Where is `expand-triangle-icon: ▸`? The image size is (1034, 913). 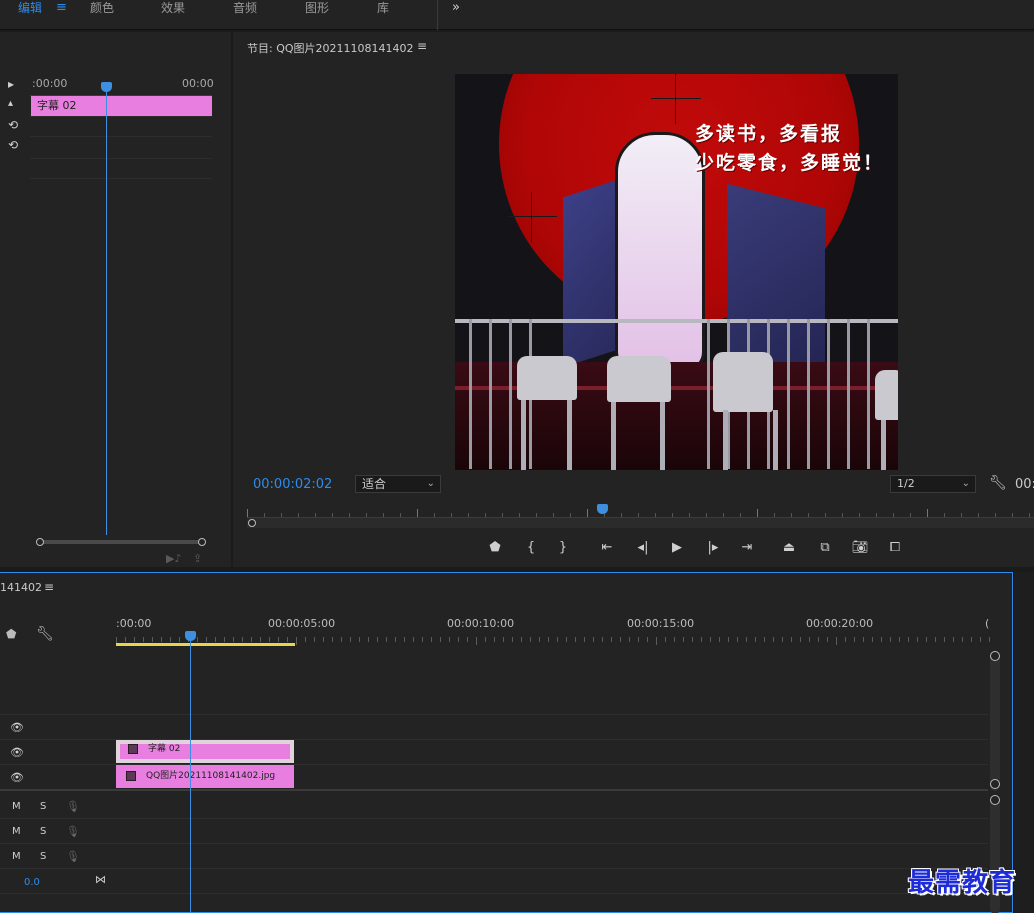
expand-triangle-icon: ▸ is located at coordinates (11, 84).